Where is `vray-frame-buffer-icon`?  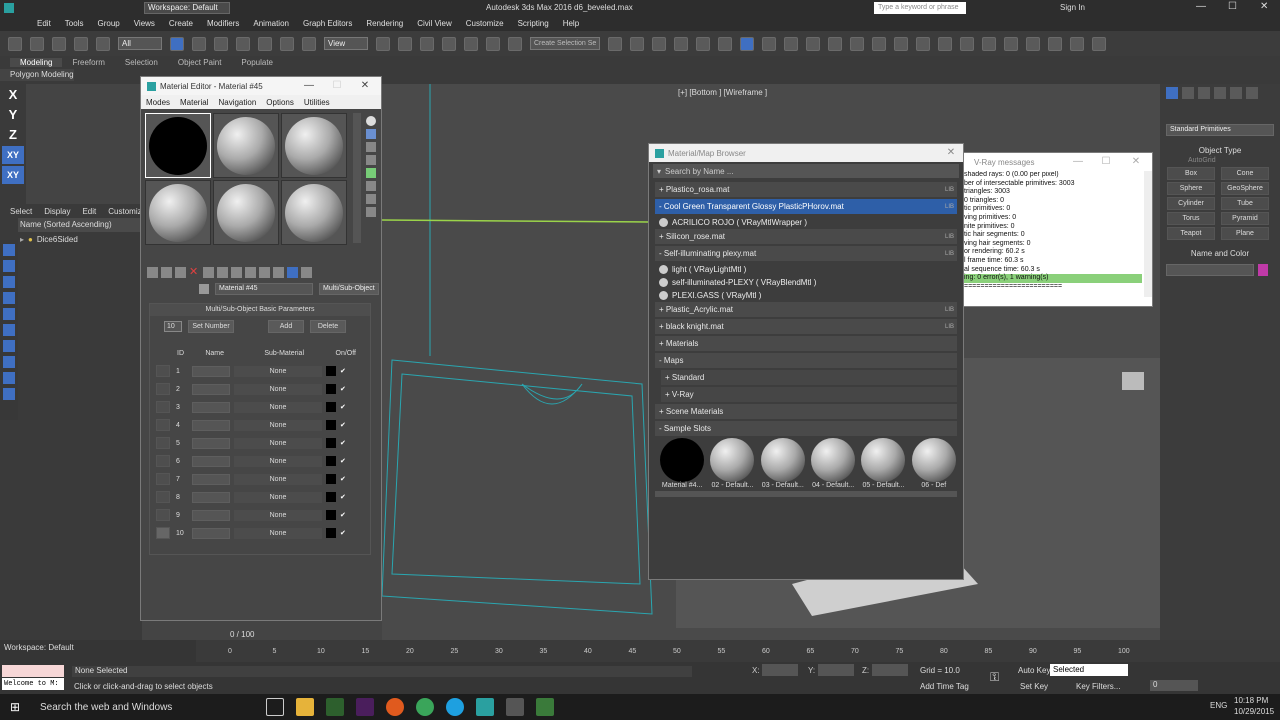
vray-frame-buffer-icon is located at coordinates (879, 43).